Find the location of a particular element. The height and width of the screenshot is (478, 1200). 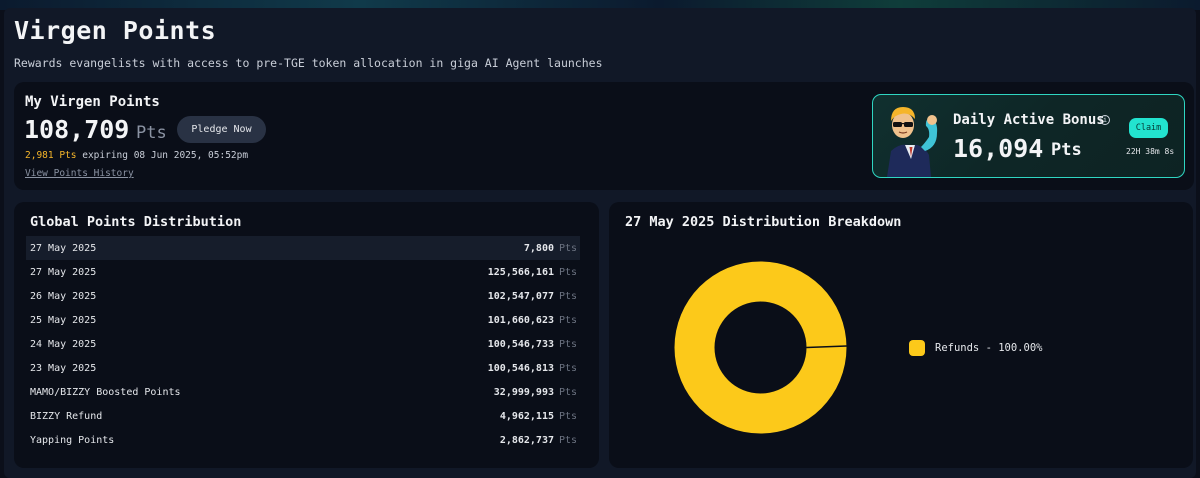

row-value: 125,566,161 is located at coordinates (520, 272).